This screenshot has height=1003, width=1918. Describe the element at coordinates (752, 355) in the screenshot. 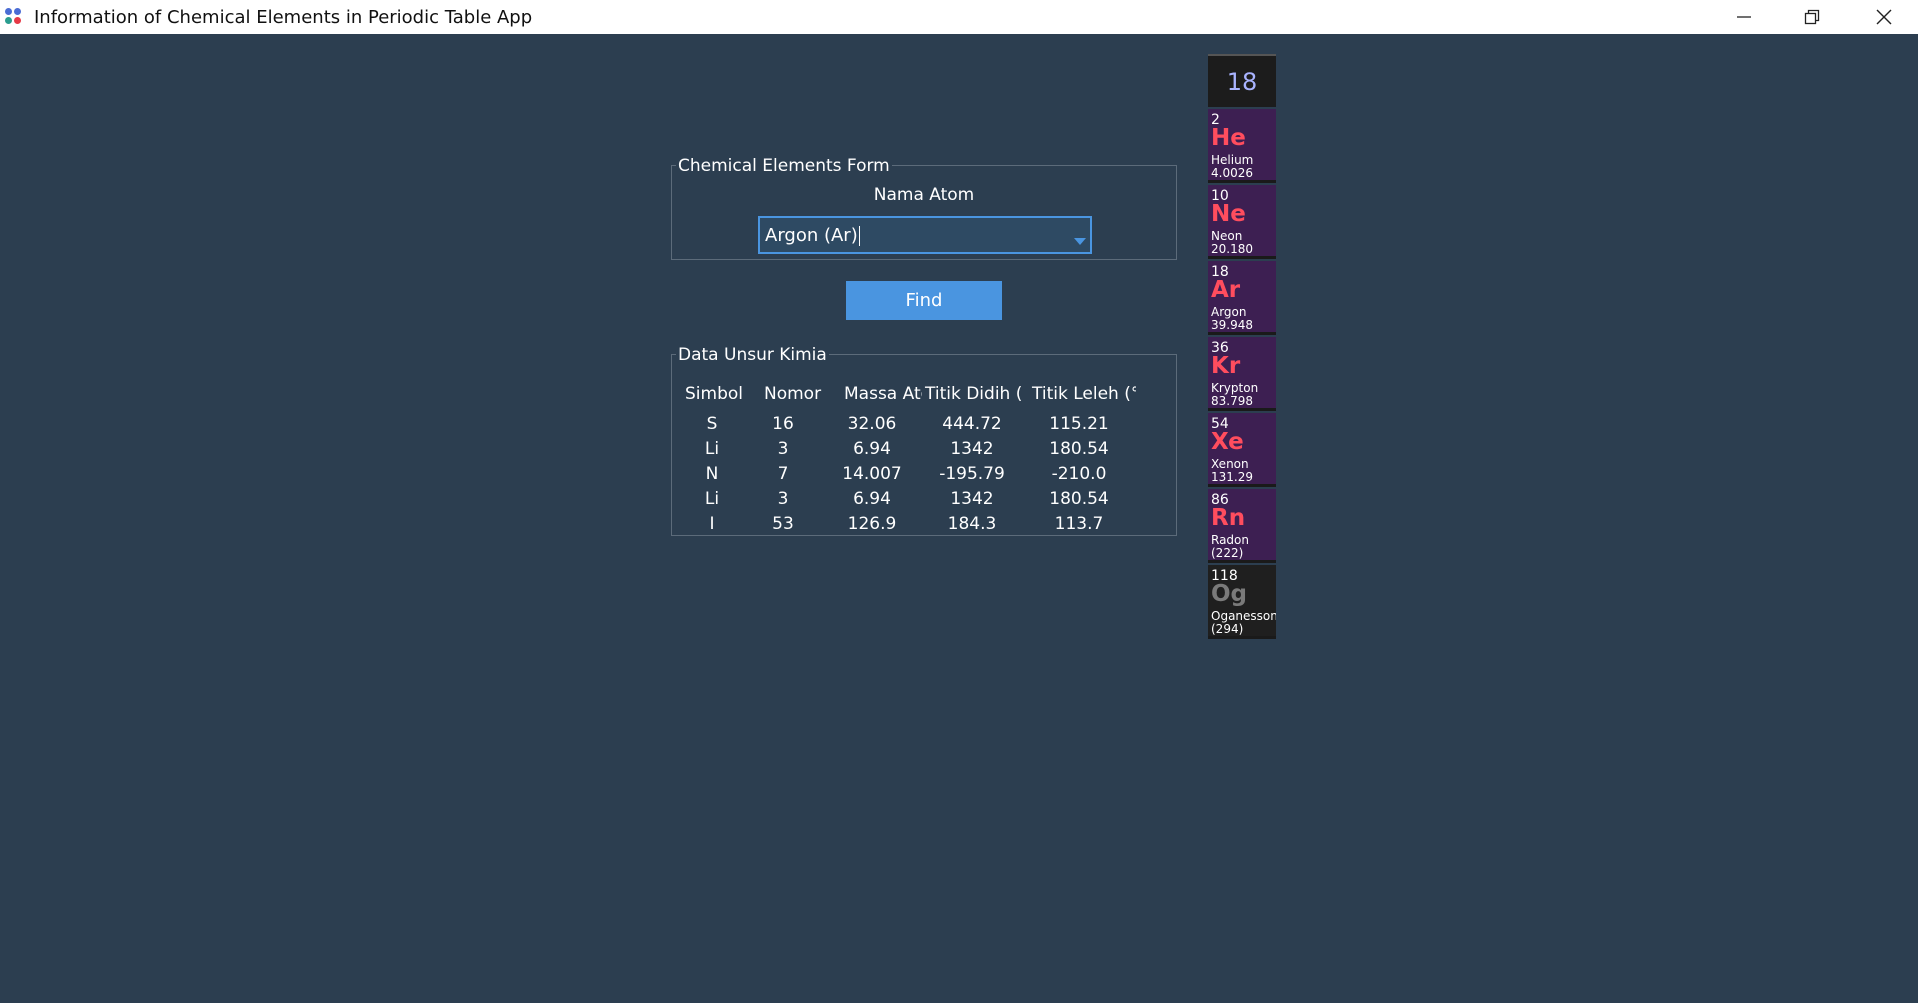

I see `table-group-title: Data Unsur Kimia` at that location.